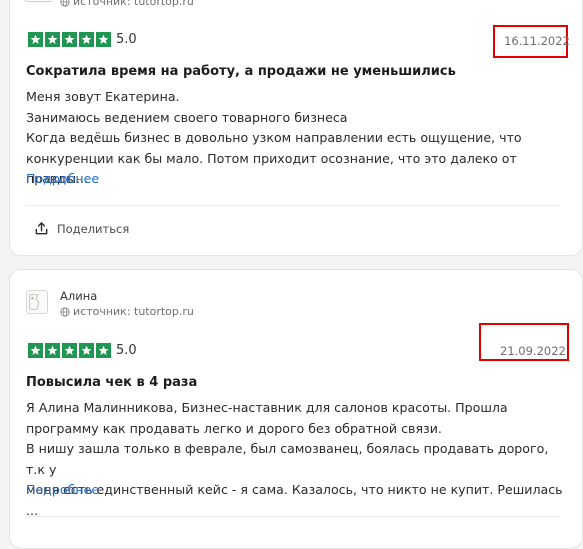 The height and width of the screenshot is (549, 583). I want to click on review-title: Повысила чек в 4 раза, so click(112, 382).